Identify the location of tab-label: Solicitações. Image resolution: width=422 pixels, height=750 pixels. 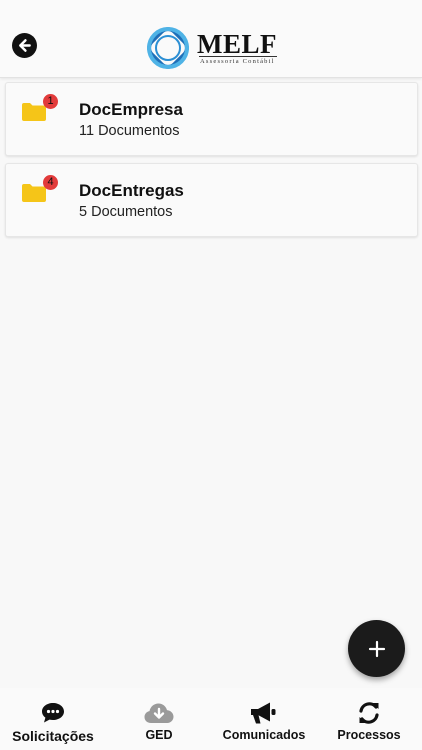
(53, 736).